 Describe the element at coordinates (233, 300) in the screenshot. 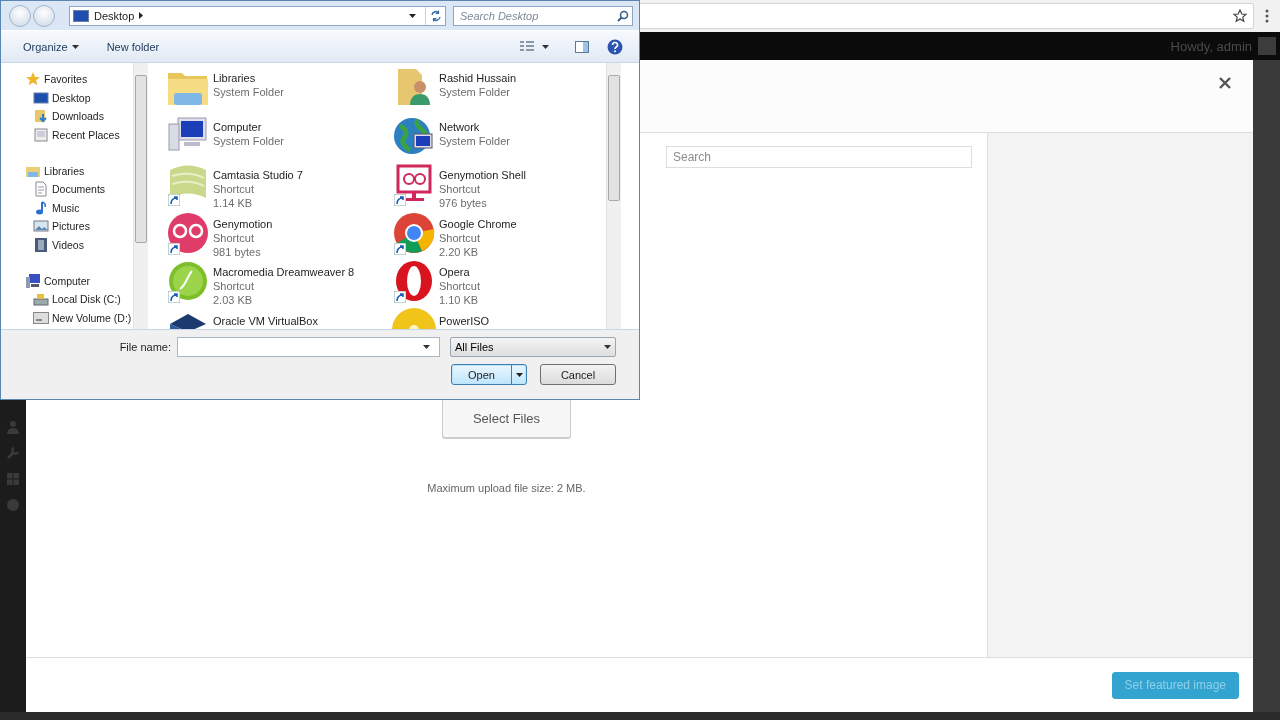

I see `file-size: 2.03 KB` at that location.